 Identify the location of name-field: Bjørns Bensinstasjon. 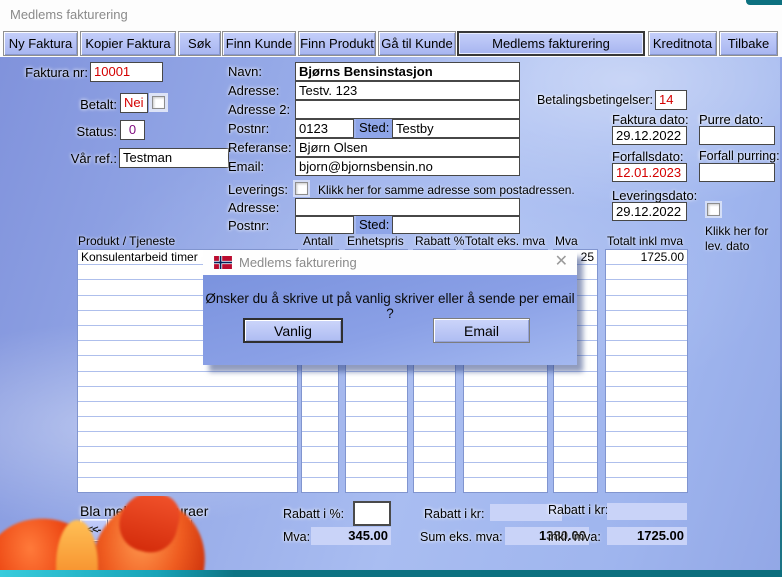
(407, 71).